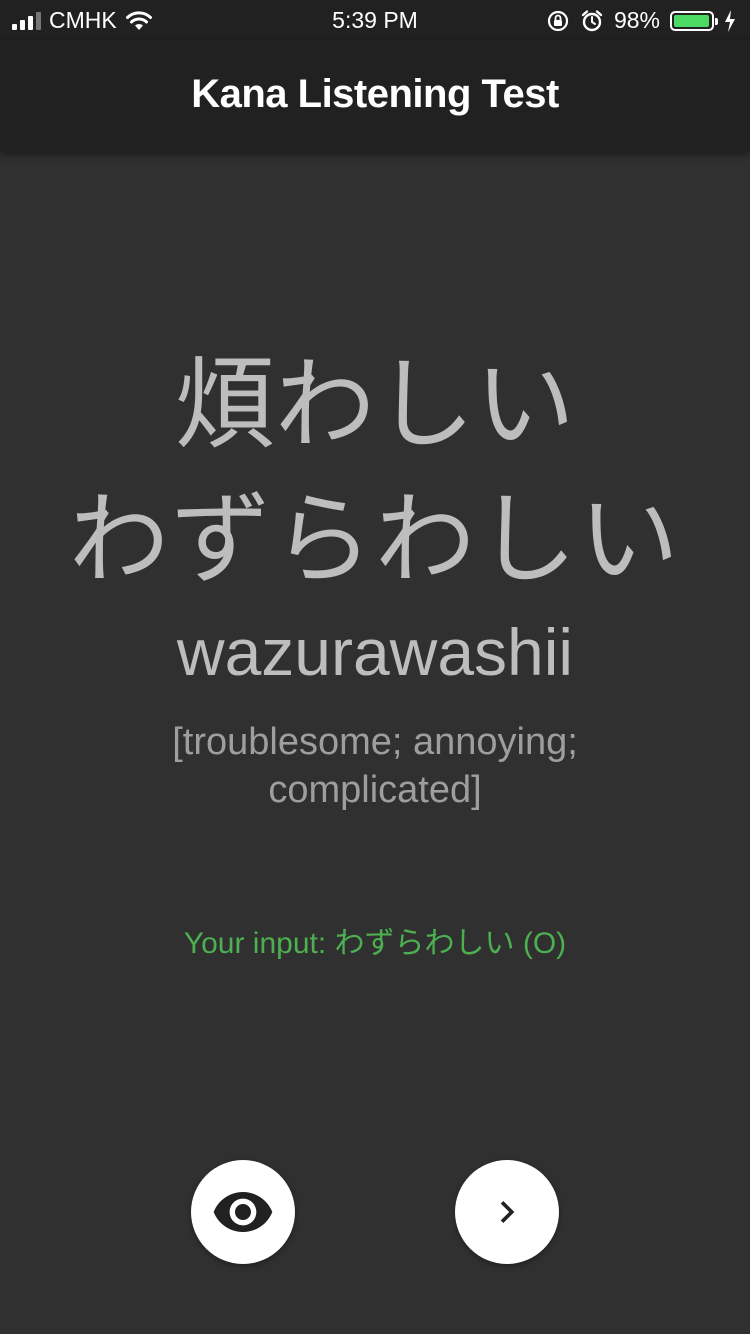 This screenshot has width=750, height=1334. What do you see at coordinates (375, 20) in the screenshot?
I see `status-bar: CMHK 5:39 PM 98%` at bounding box center [375, 20].